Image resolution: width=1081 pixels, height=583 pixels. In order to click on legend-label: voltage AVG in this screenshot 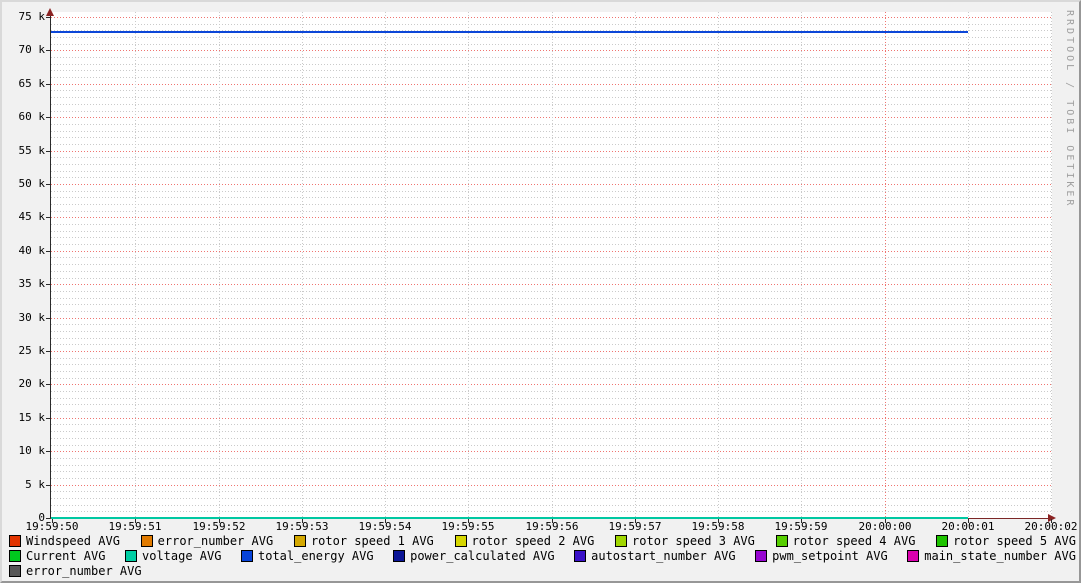, I will do `click(182, 556)`.